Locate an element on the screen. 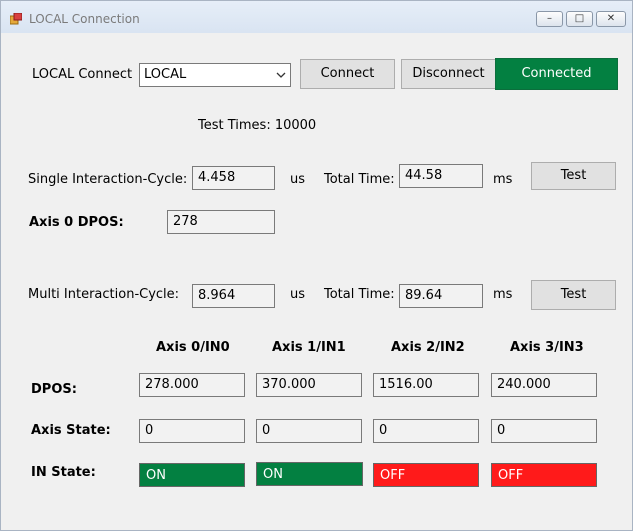 This screenshot has width=633, height=531. window-title: LOCAL Connection is located at coordinates (84, 19).